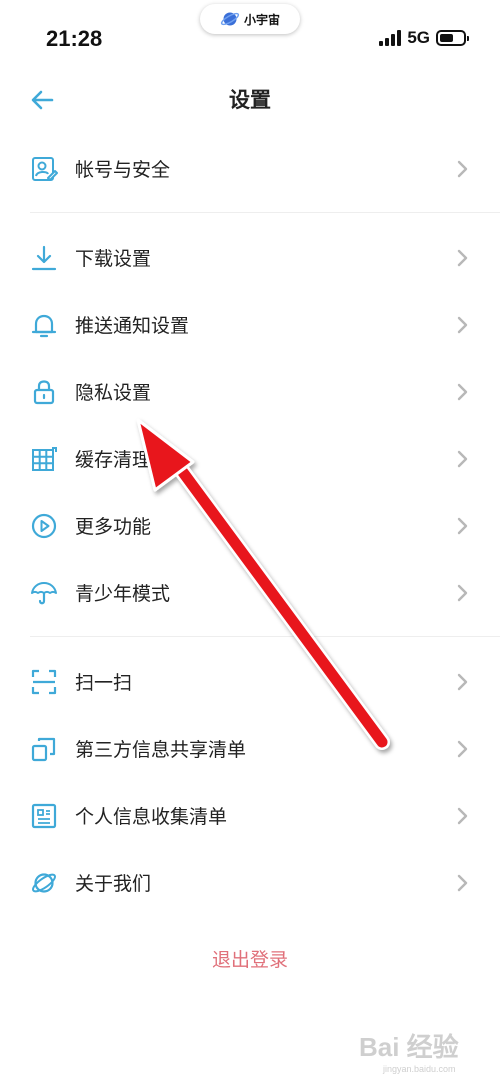 The width and height of the screenshot is (500, 1083). I want to click on settings-item-label: 帐号与安全, so click(123, 170).